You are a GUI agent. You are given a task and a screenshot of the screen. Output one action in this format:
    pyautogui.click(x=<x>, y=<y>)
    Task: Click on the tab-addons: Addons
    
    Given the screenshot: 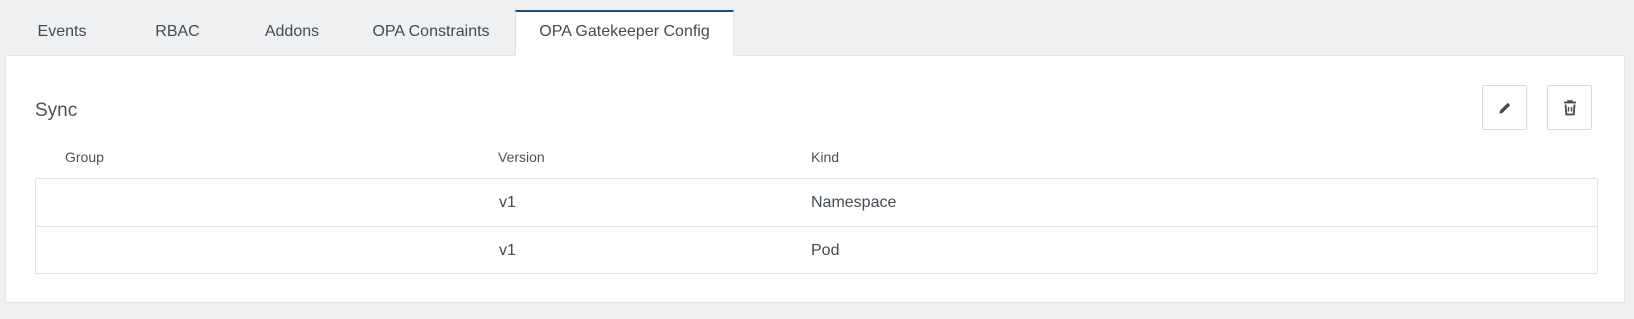 What is the action you would take?
    pyautogui.click(x=292, y=32)
    